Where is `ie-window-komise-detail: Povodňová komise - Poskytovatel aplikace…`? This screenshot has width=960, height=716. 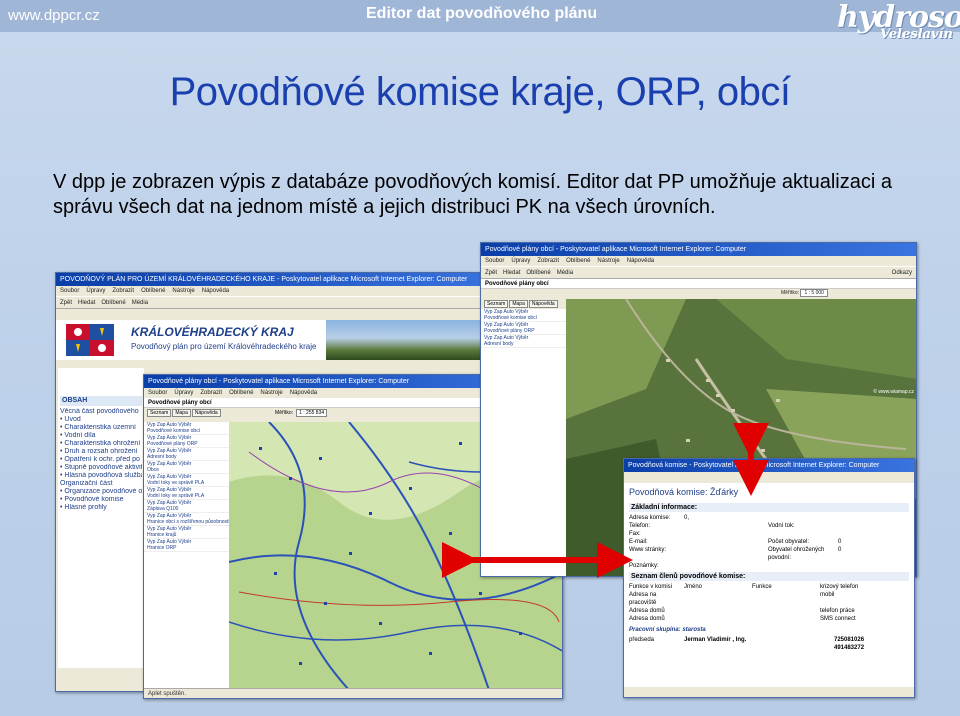
ie-window-komise-detail: Povodňová komise - Poskytovatel aplikace… is located at coordinates (769, 578).